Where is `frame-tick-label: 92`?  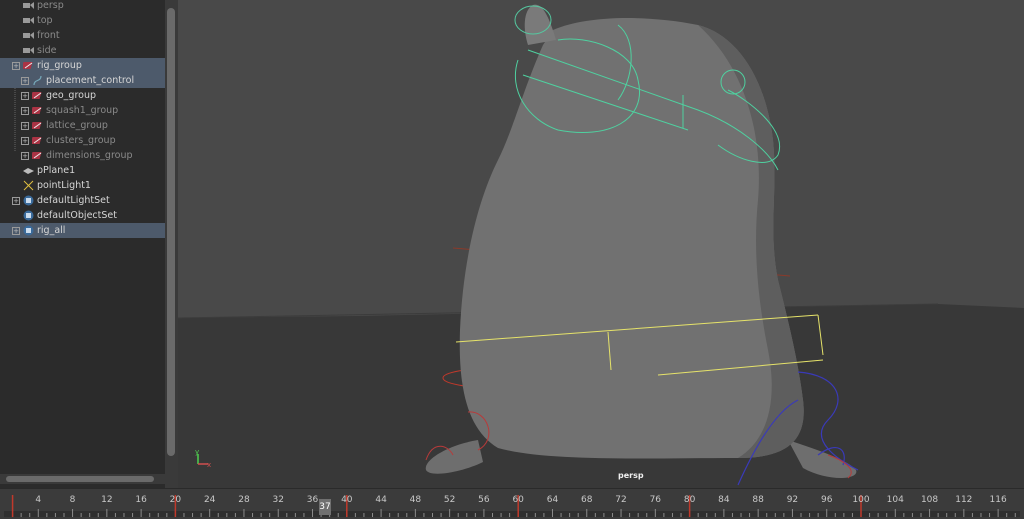
frame-tick-label: 92 is located at coordinates (792, 500).